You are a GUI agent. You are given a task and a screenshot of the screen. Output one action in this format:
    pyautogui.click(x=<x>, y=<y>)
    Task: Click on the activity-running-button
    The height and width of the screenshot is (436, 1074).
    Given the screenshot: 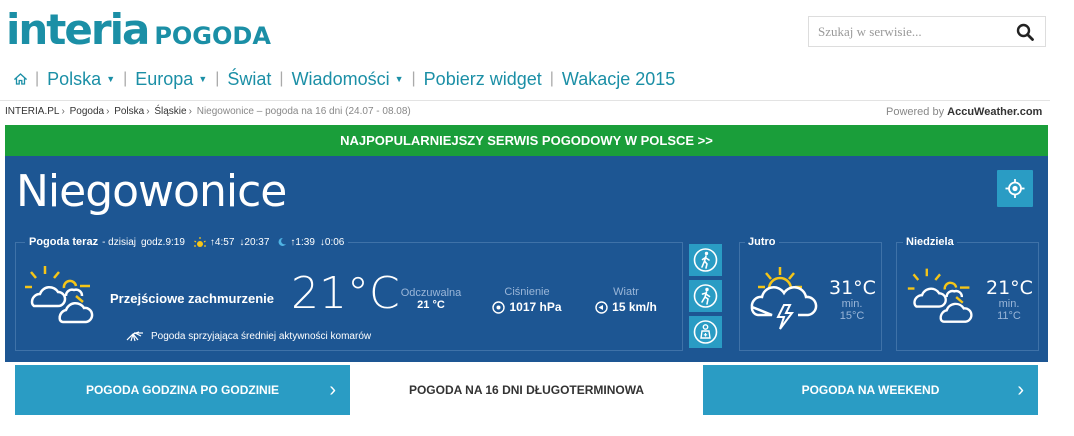 What is the action you would take?
    pyautogui.click(x=705, y=296)
    